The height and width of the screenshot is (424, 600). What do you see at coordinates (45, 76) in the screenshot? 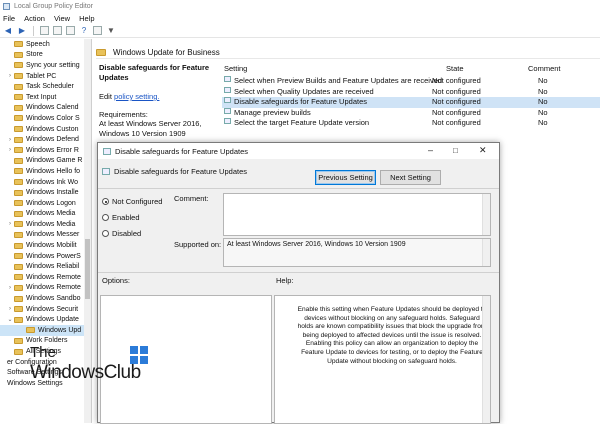
I see `tree-item: › Tablet PC` at bounding box center [45, 76].